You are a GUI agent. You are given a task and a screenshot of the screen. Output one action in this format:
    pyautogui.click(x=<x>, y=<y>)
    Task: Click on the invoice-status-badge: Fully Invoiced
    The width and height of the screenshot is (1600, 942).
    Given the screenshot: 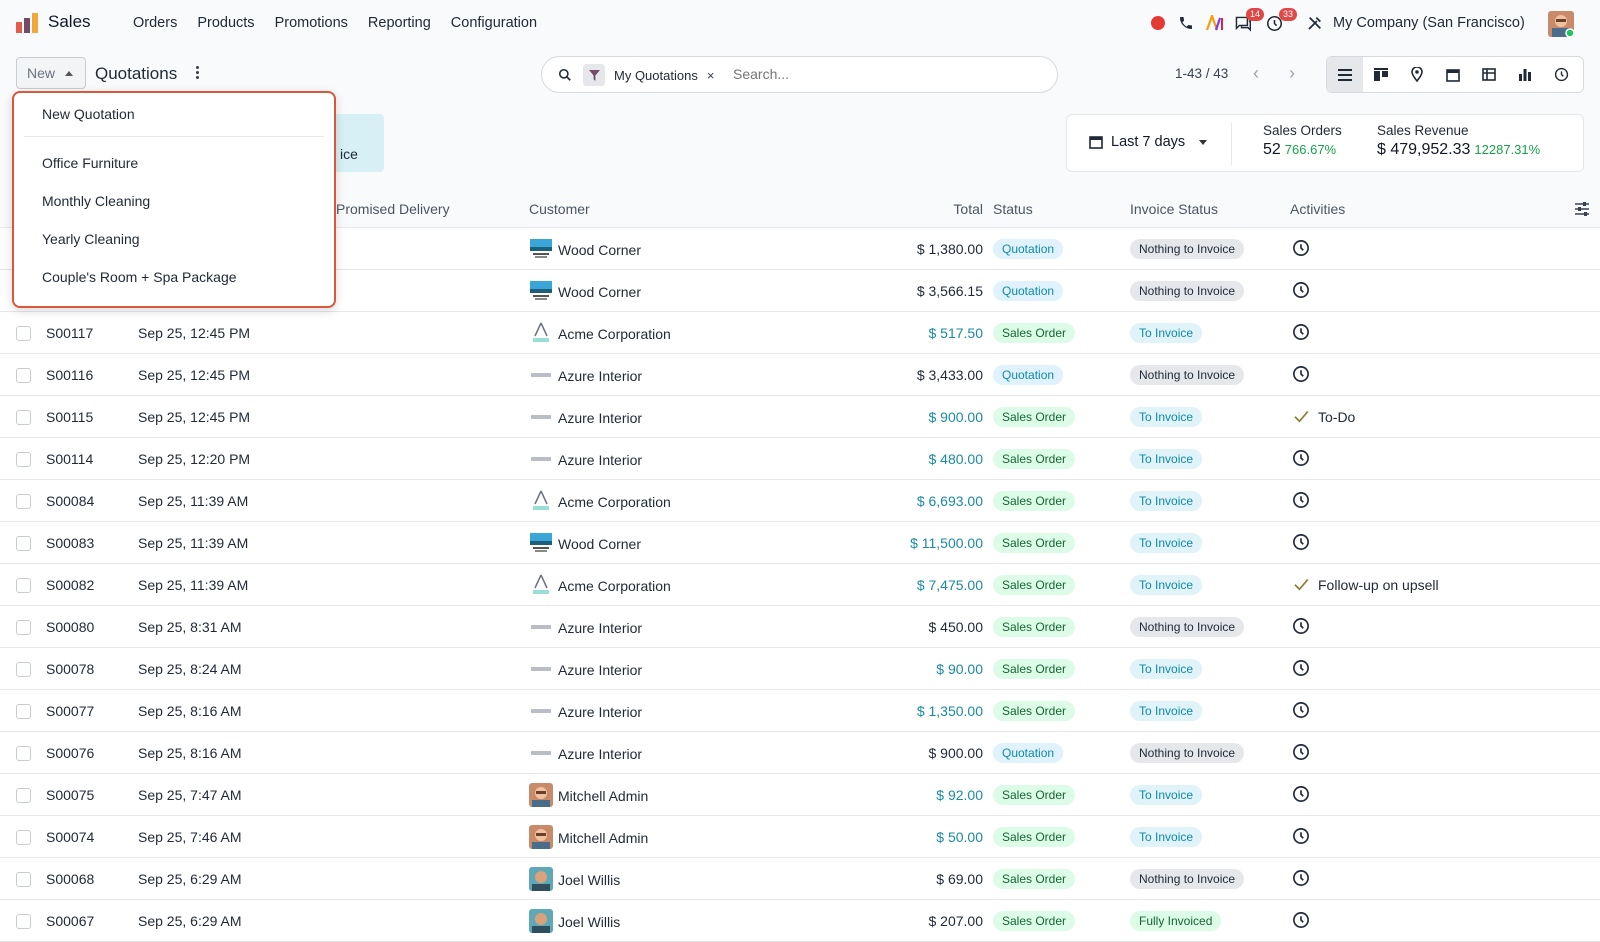 What is the action you would take?
    pyautogui.click(x=1176, y=921)
    